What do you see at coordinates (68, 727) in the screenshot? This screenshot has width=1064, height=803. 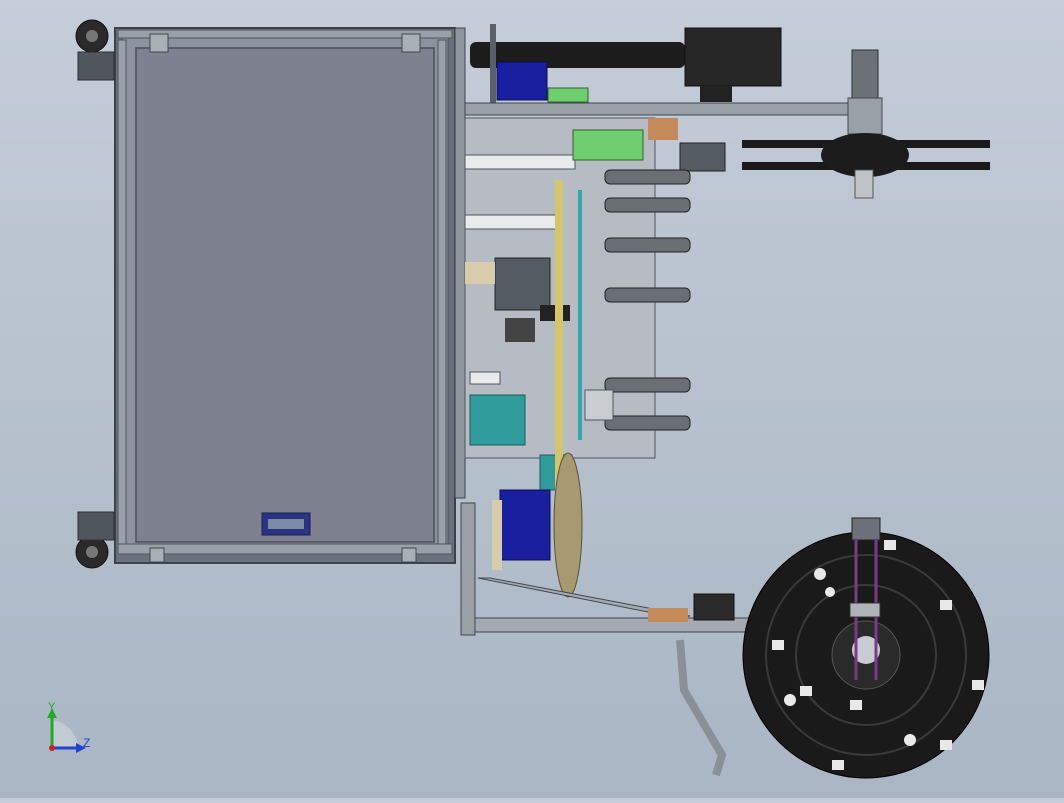 I see `orientation-triad: Y Z` at bounding box center [68, 727].